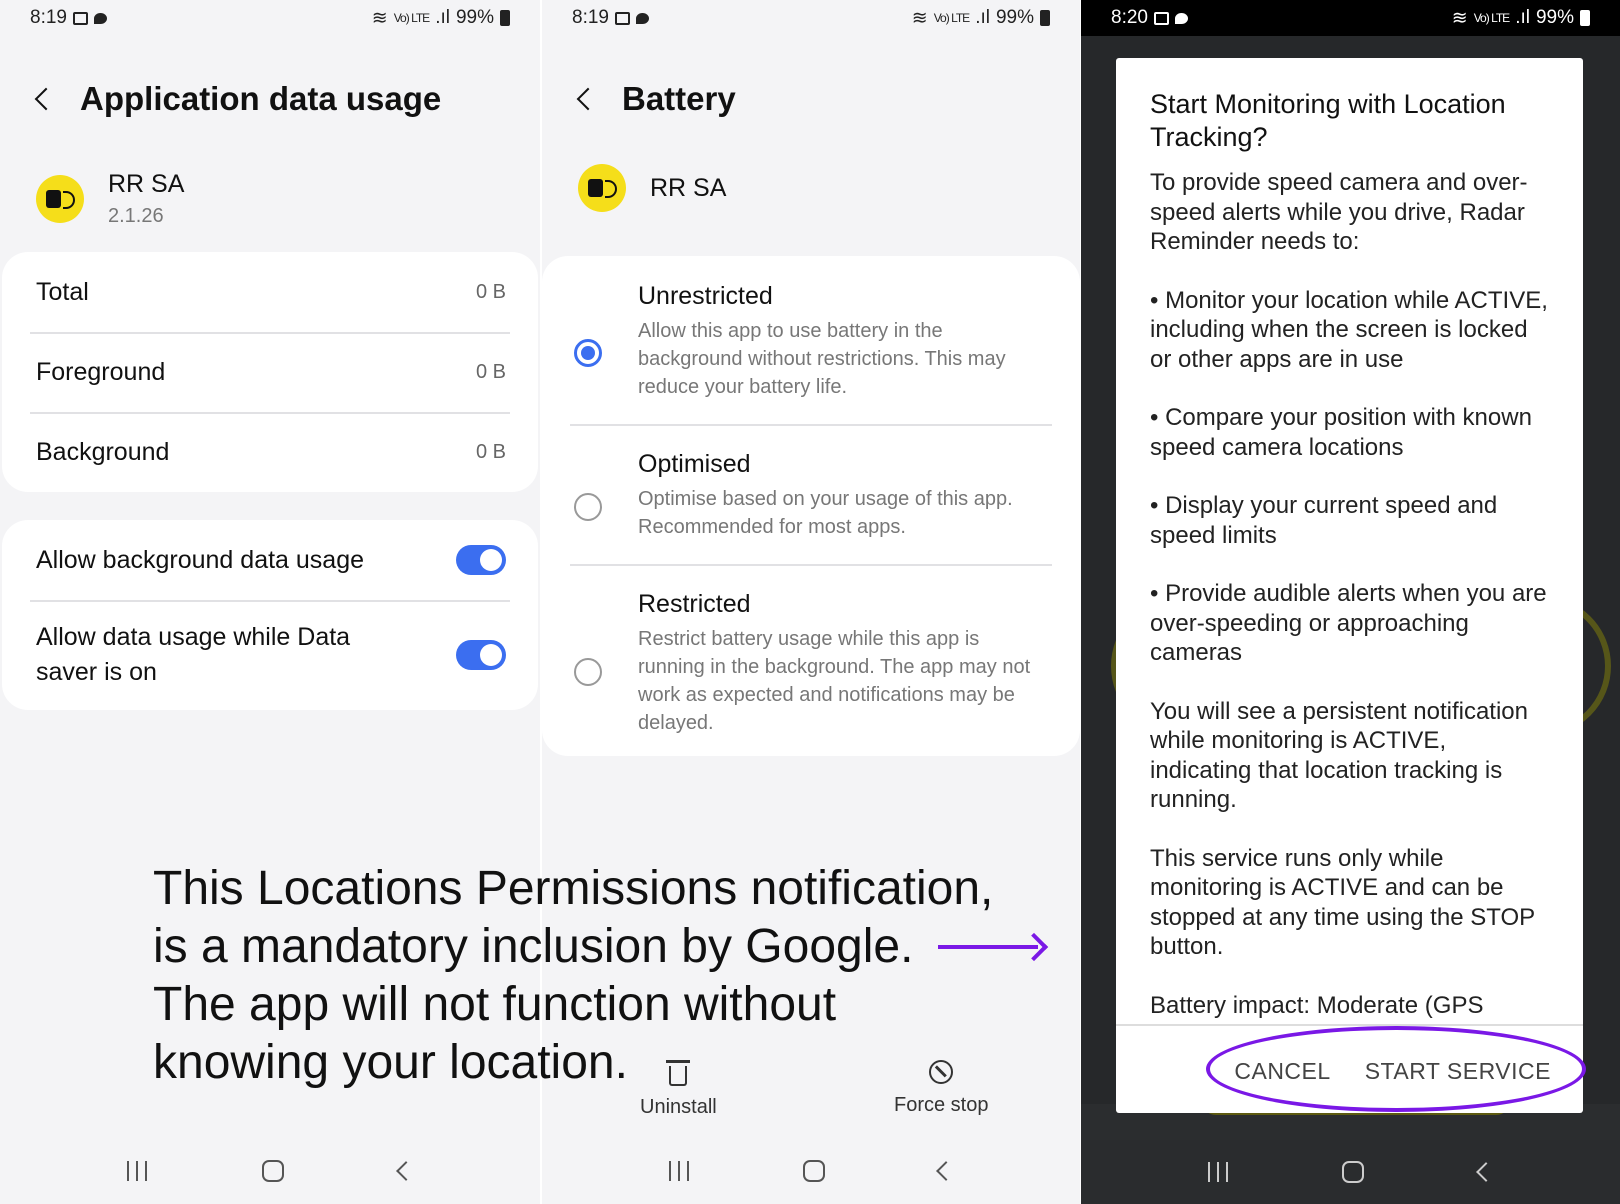  What do you see at coordinates (390, 1062) in the screenshot?
I see `annotation-line: knowing your location.` at bounding box center [390, 1062].